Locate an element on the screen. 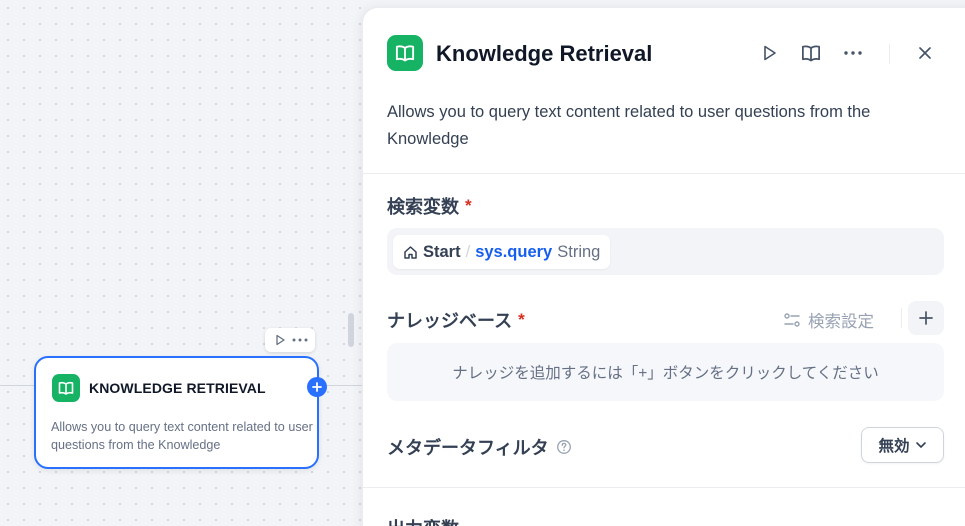 The height and width of the screenshot is (526, 965). knowledge-empty-state: ナレッジを追加するには「+」ボタンをクリックしてください is located at coordinates (665, 372).